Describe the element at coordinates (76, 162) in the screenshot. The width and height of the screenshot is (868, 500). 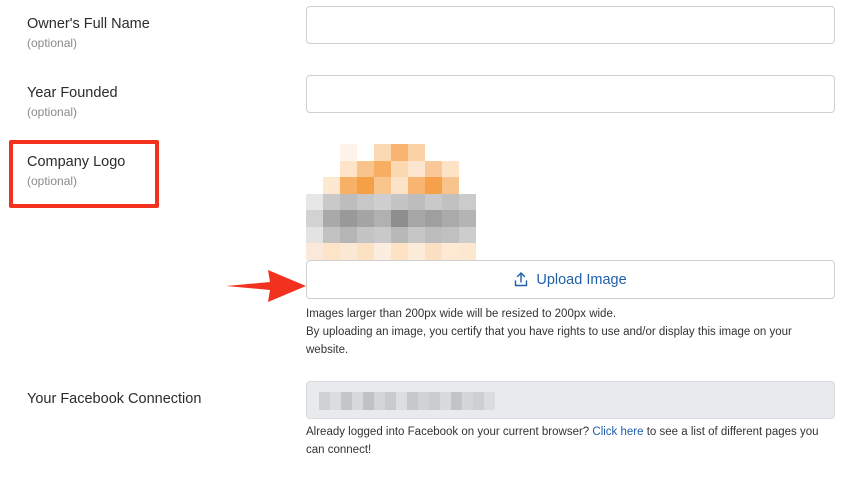
I see `company-logo-label: Company Logo` at that location.